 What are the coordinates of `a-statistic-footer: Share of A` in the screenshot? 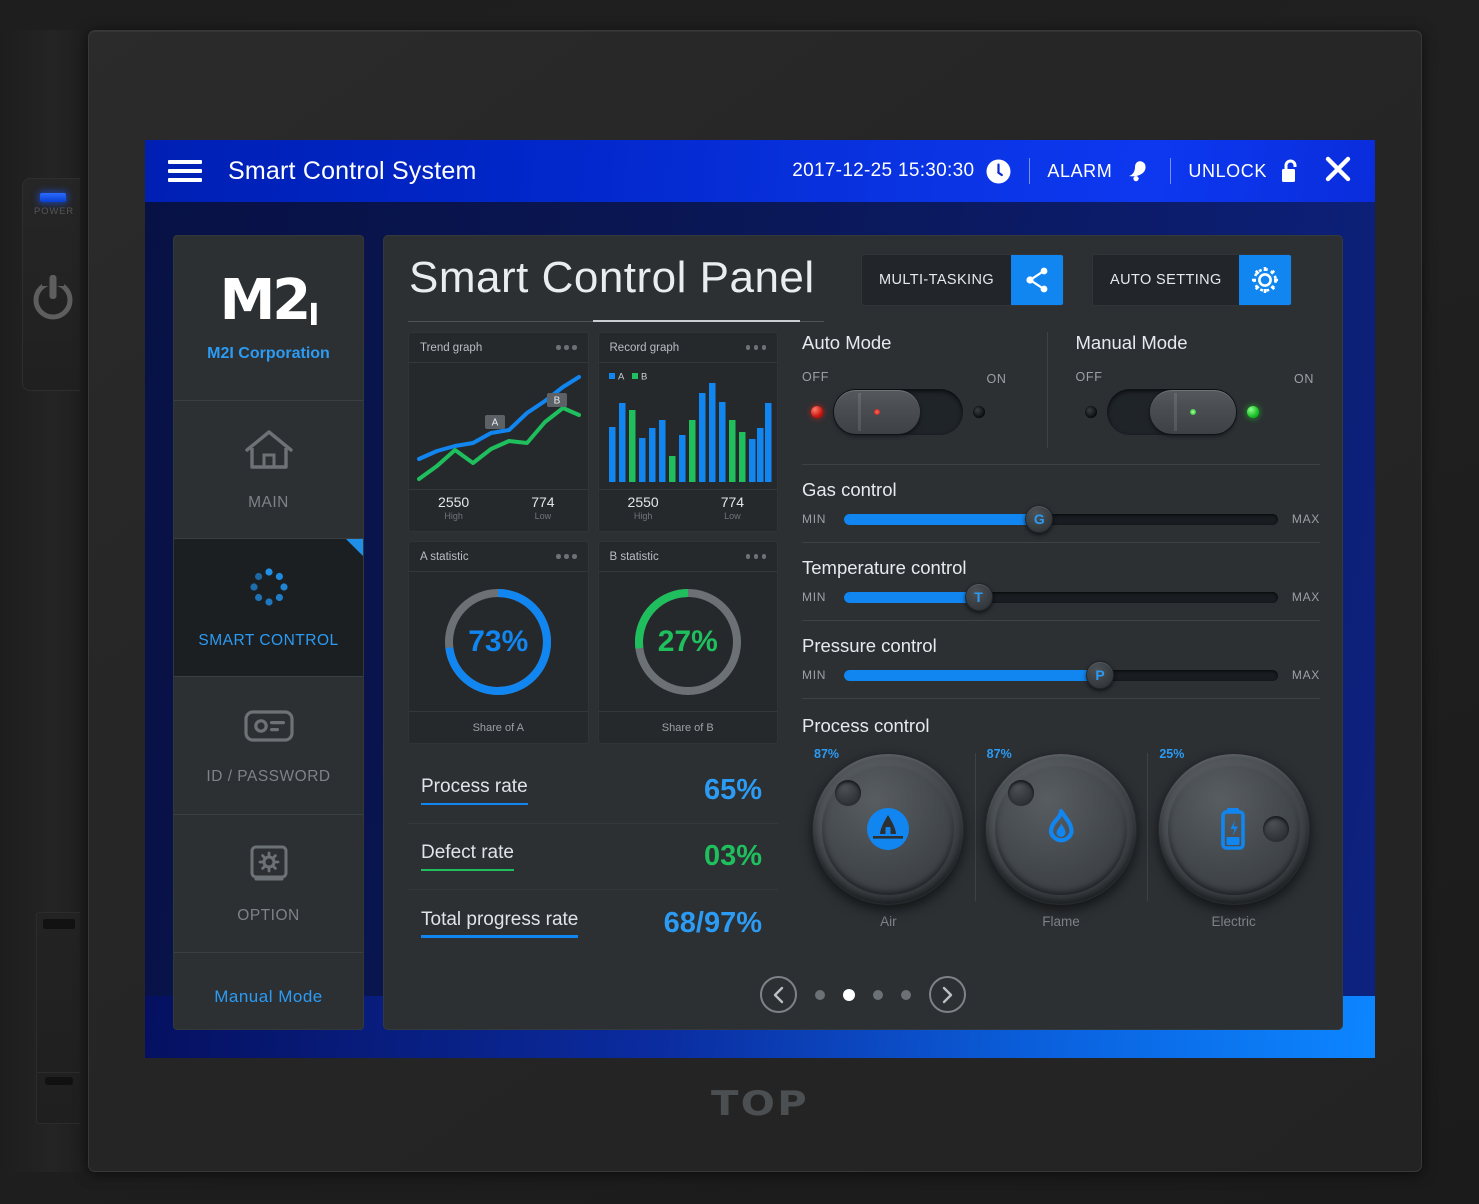 It's located at (498, 727).